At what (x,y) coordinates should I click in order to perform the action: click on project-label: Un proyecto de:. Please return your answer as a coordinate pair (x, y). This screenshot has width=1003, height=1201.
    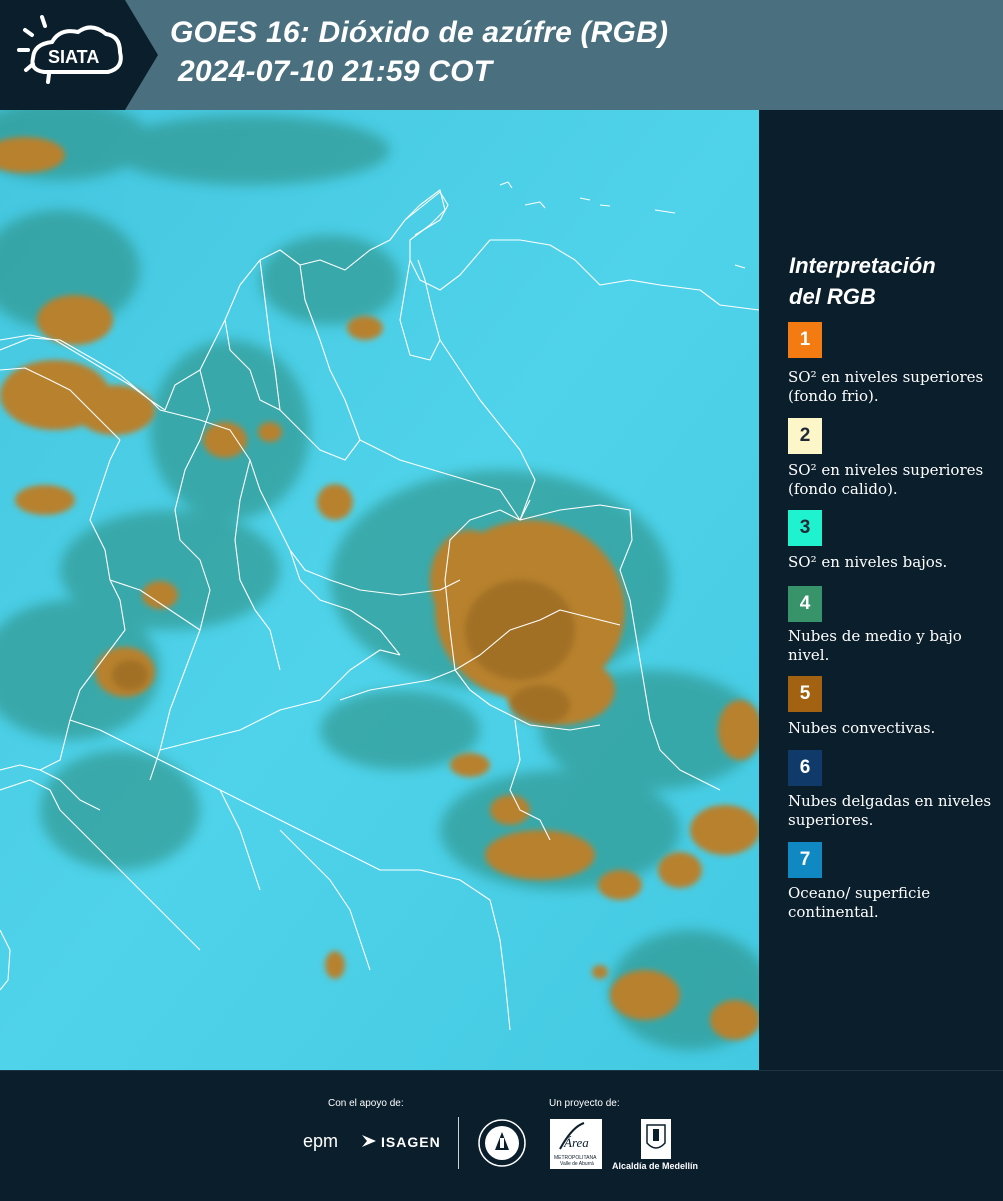
    Looking at the image, I should click on (584, 1103).